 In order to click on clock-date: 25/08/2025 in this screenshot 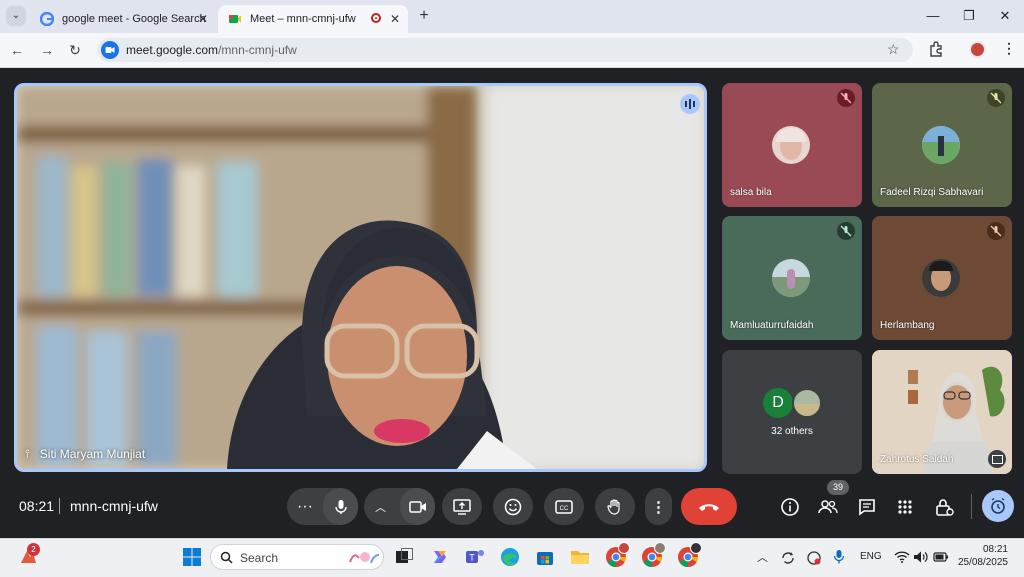, I will do `click(982, 562)`.